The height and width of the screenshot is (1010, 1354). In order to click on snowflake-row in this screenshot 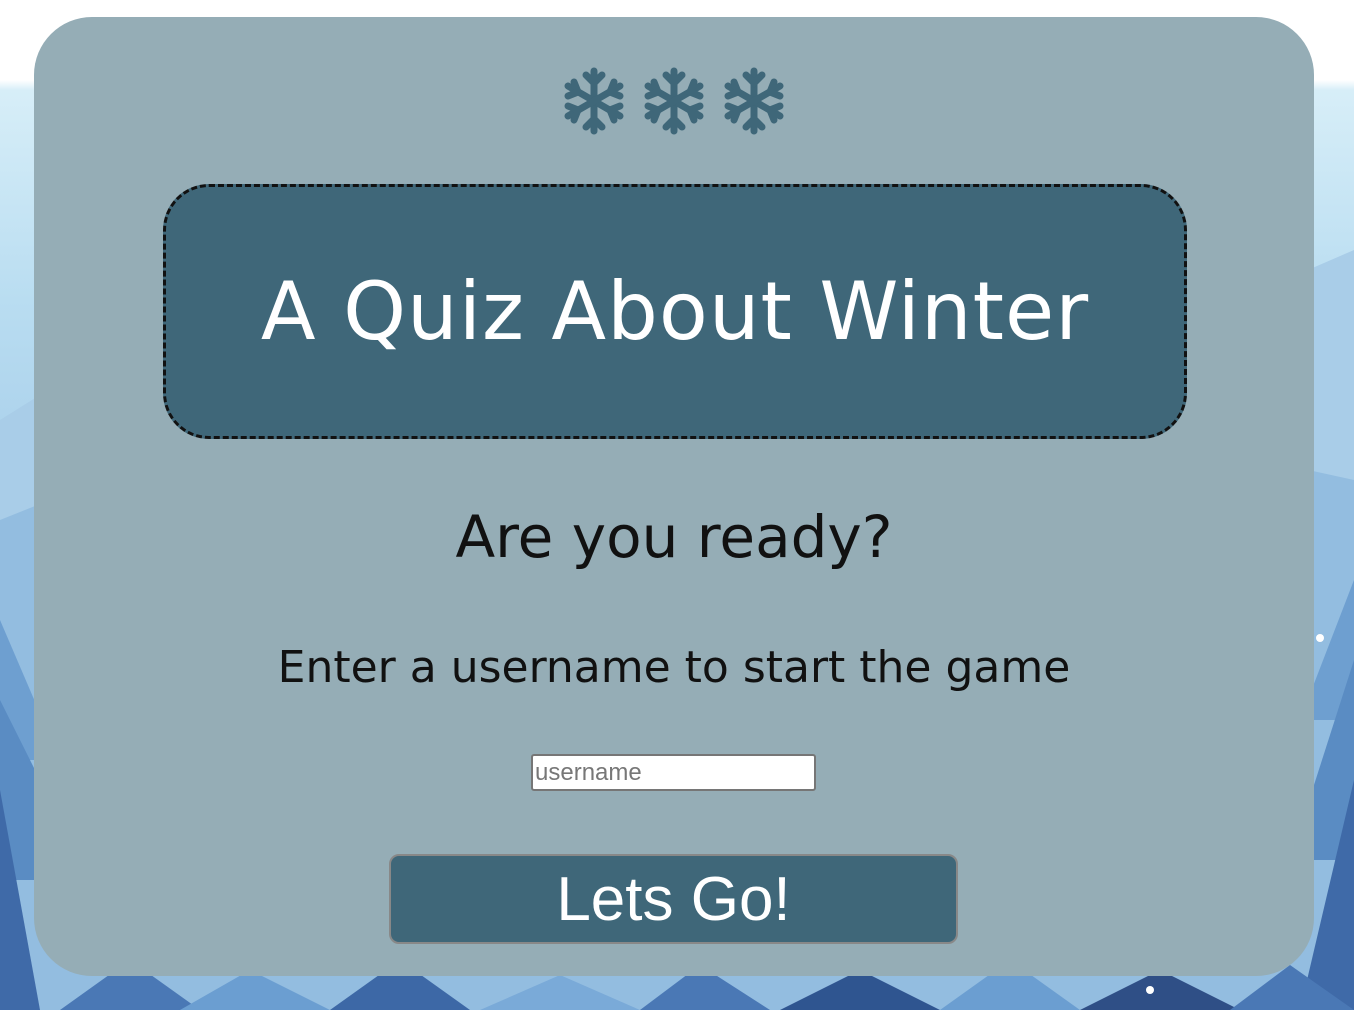, I will do `click(674, 101)`.